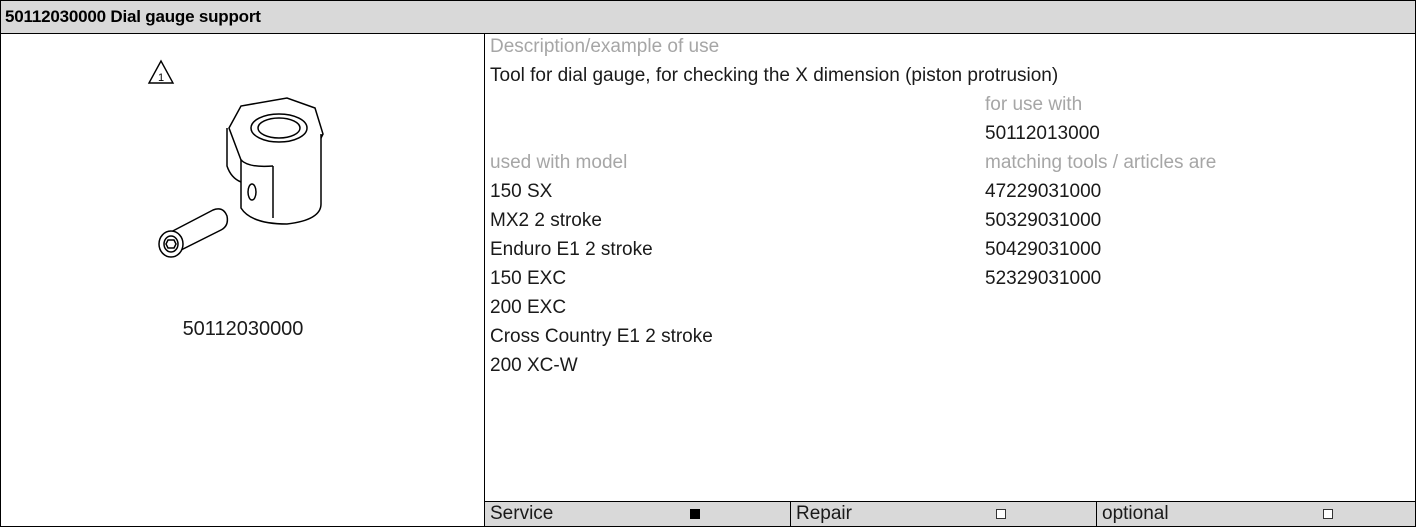  What do you see at coordinates (275, 161) in the screenshot?
I see `hex-nut-shape` at bounding box center [275, 161].